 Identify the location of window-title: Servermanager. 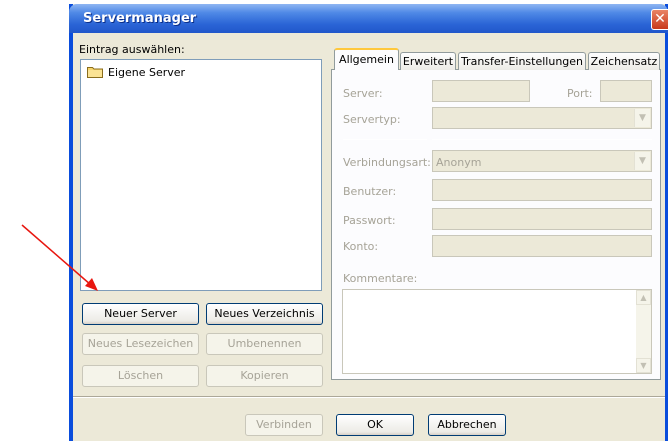
(140, 18).